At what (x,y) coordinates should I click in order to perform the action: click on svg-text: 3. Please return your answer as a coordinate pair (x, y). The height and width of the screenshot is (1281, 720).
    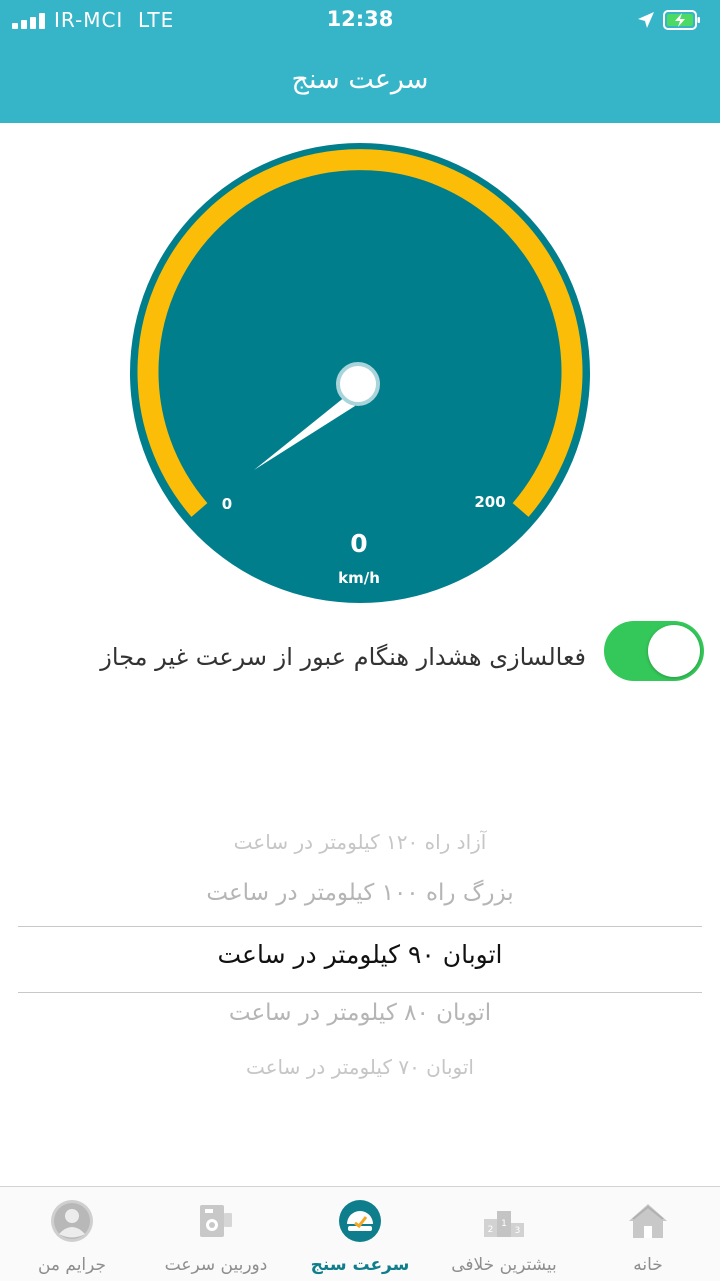
    Looking at the image, I should click on (518, 1231).